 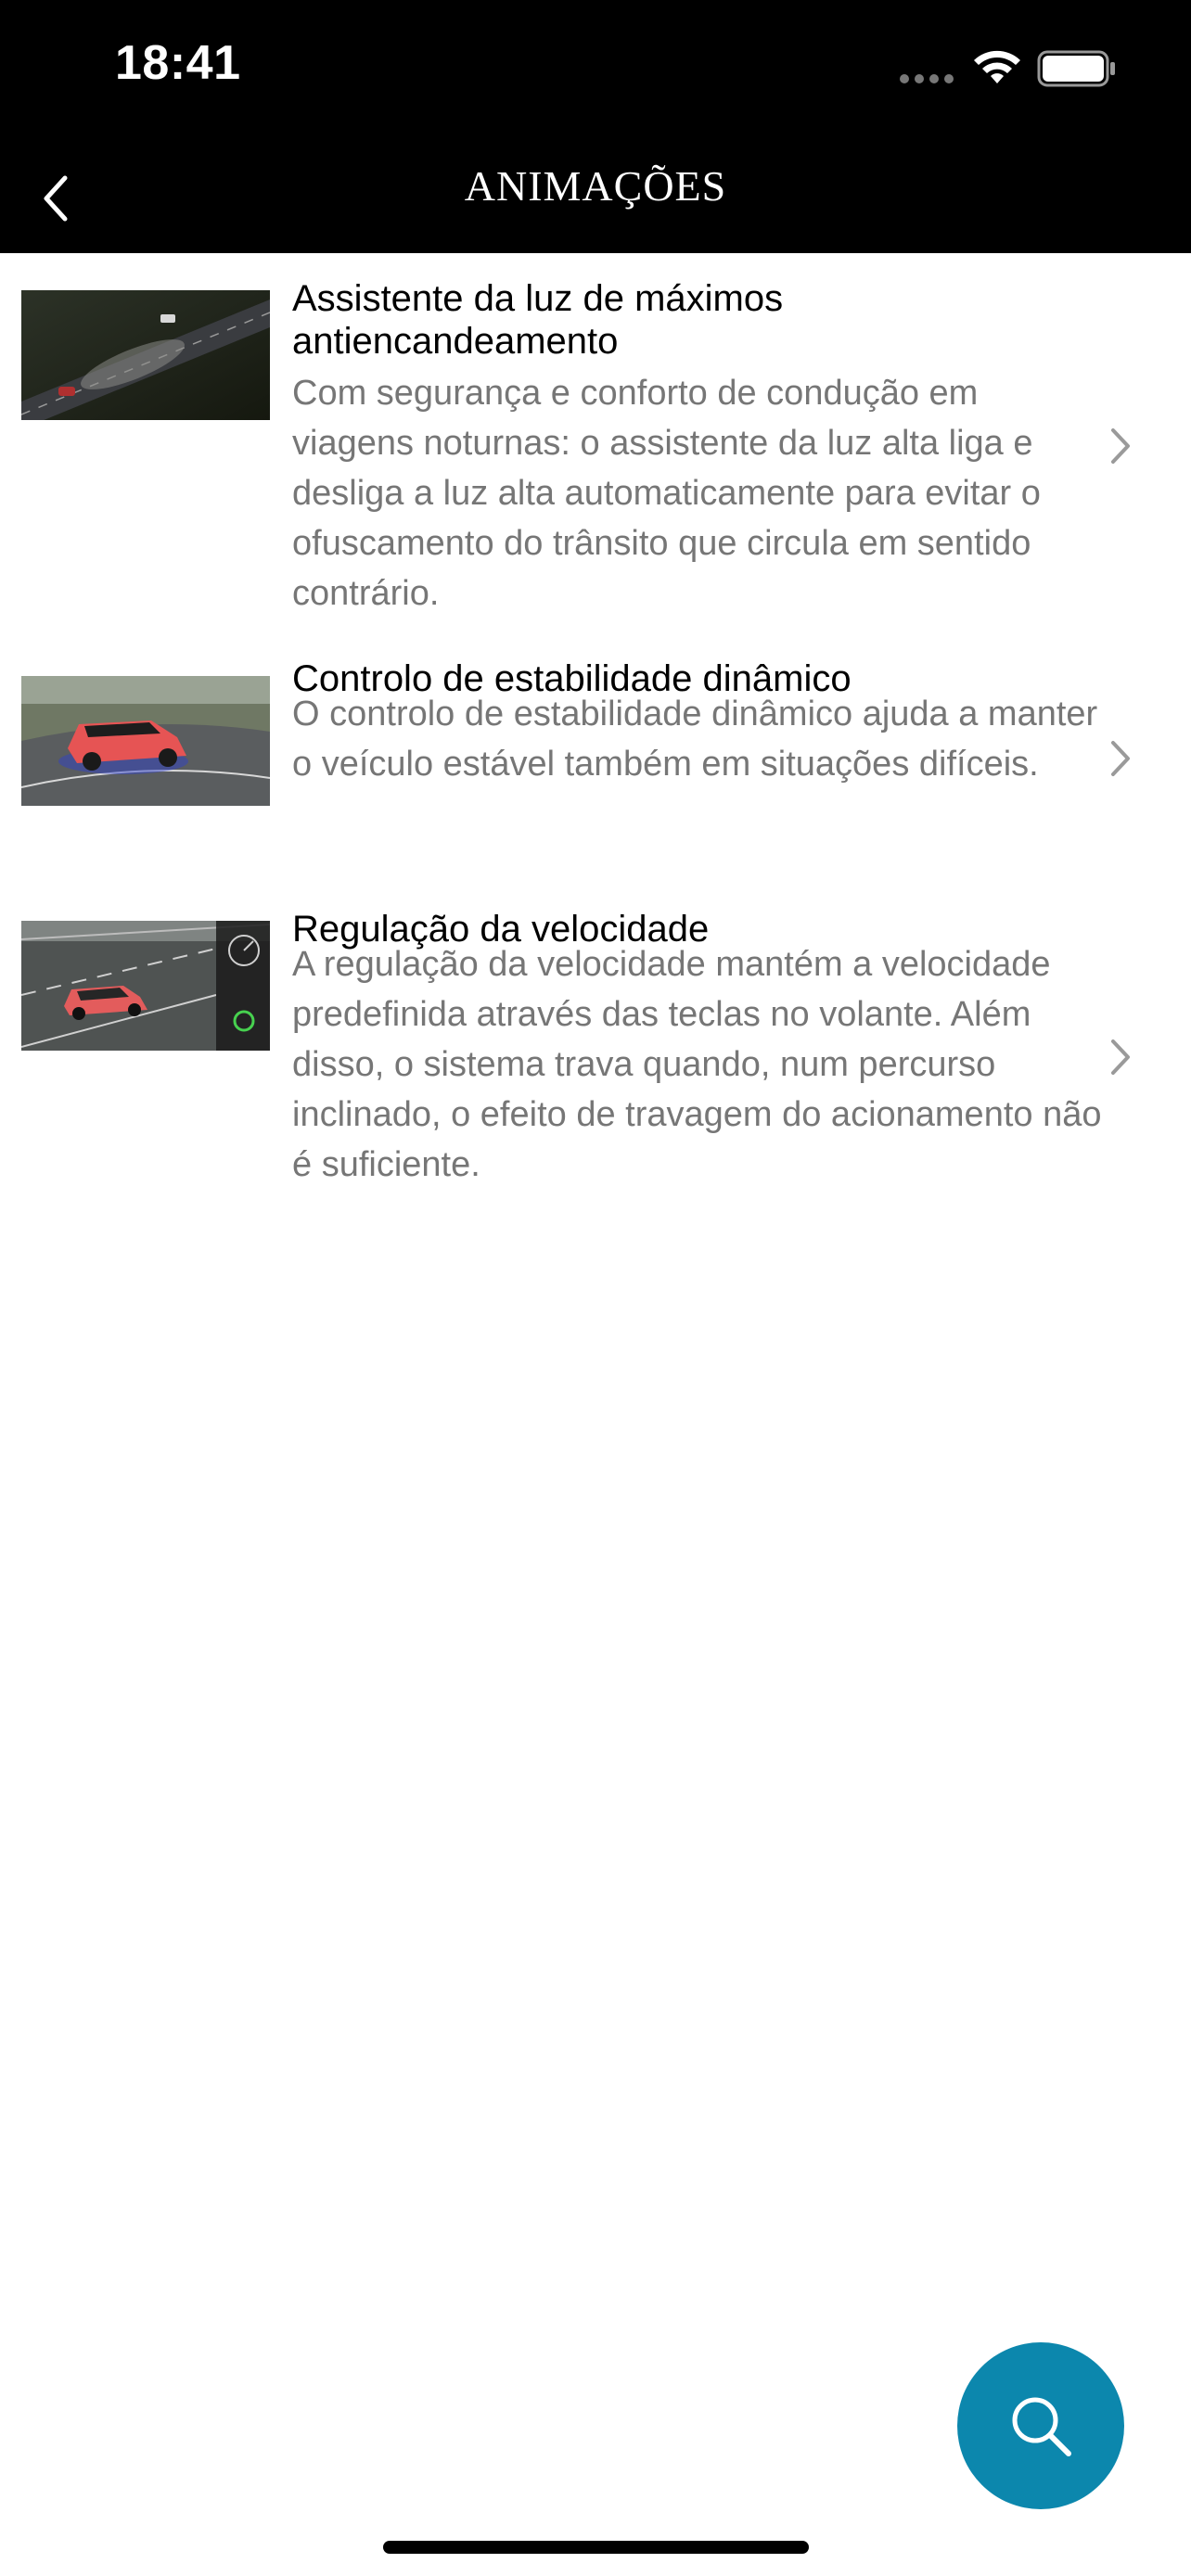 What do you see at coordinates (145, 986) in the screenshot?
I see `thumbnail-cruise-control` at bounding box center [145, 986].